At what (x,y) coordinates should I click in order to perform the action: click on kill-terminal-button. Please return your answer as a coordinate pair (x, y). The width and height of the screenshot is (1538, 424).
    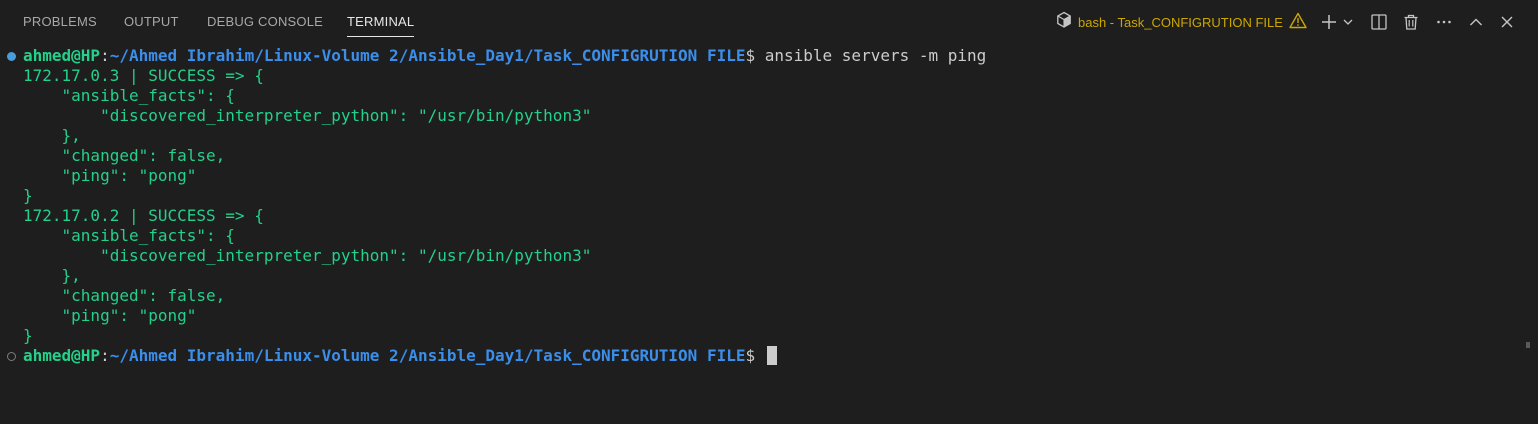
    Looking at the image, I should click on (1411, 22).